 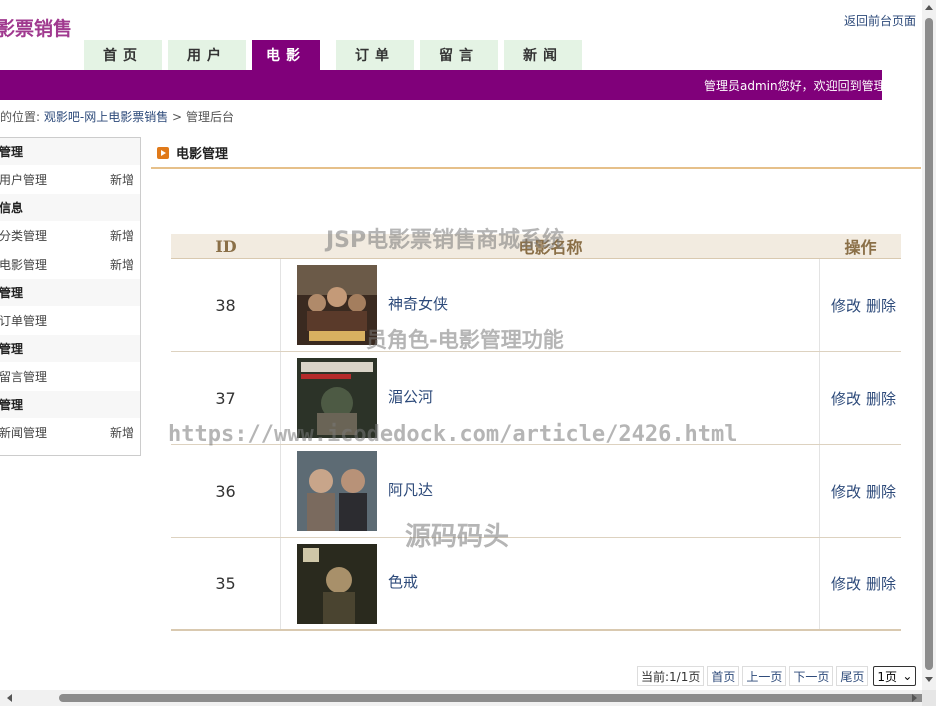 What do you see at coordinates (226, 491) in the screenshot?
I see `cell-id: 36` at bounding box center [226, 491].